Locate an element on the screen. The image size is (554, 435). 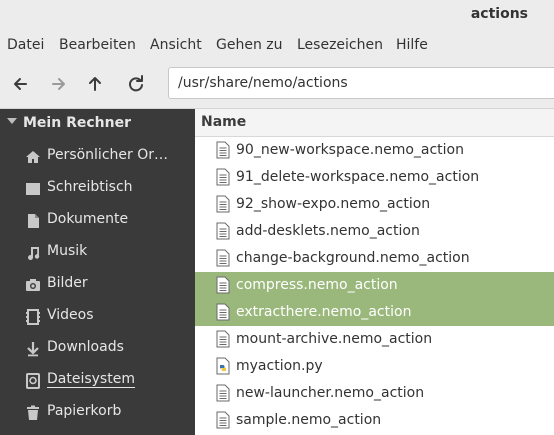
sidebar-item-label: Dokumente is located at coordinates (88, 219).